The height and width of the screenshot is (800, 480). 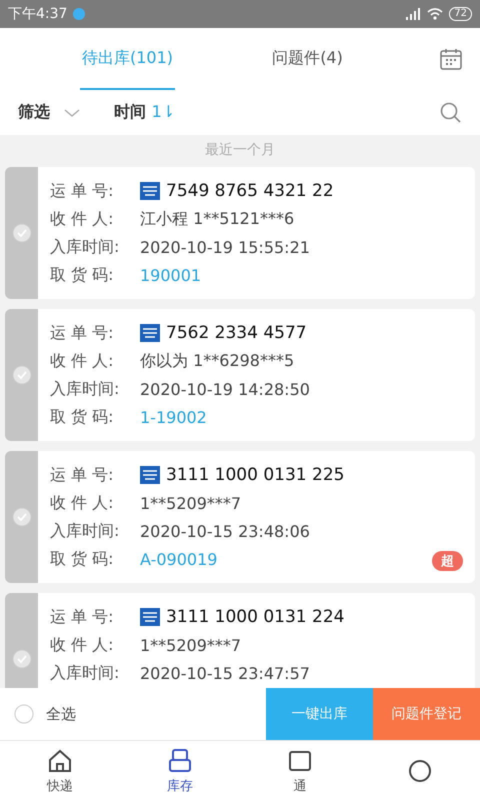 What do you see at coordinates (145, 112) in the screenshot?
I see `sort-button: 时间 1⇂` at bounding box center [145, 112].